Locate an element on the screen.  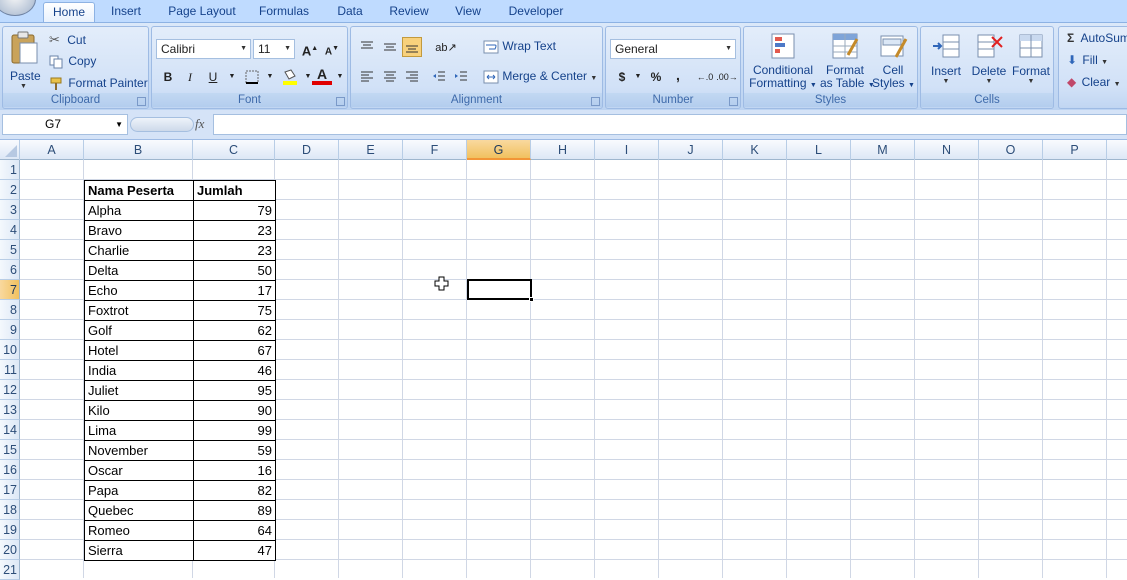
participant-name-cell: Alpha is located at coordinates (139, 210).